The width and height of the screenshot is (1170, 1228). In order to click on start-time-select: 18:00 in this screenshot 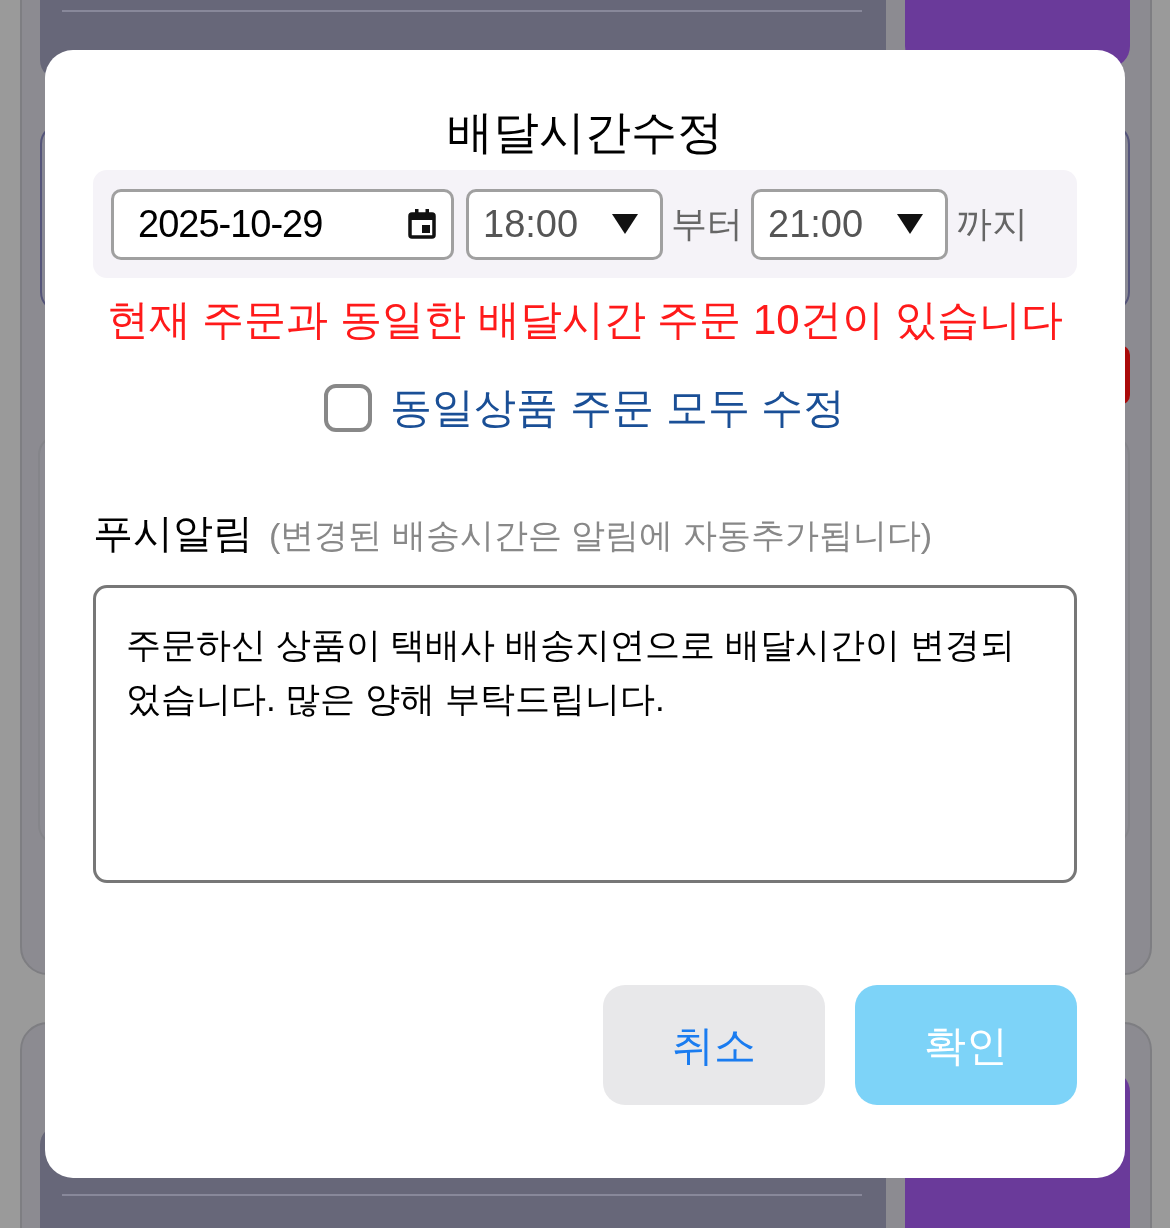, I will do `click(564, 224)`.